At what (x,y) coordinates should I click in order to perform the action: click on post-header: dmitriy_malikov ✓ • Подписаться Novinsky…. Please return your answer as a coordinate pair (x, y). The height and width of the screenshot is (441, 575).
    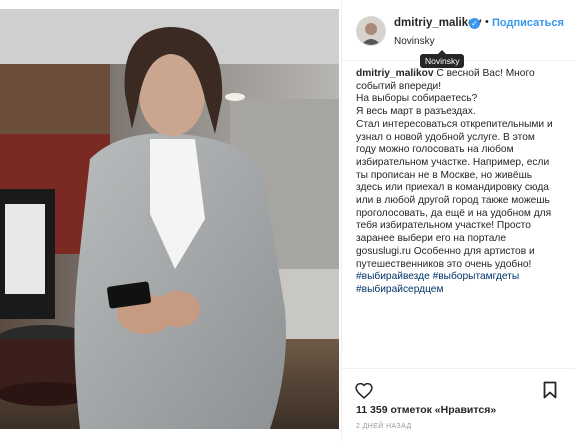
    Looking at the image, I should click on (458, 34).